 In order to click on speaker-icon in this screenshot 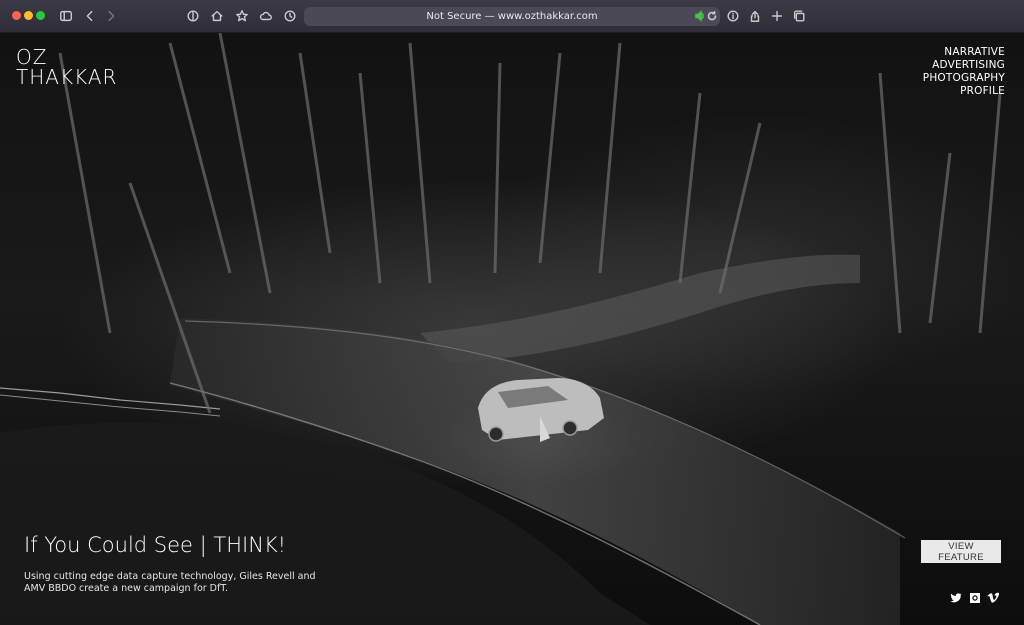, I will do `click(700, 17)`.